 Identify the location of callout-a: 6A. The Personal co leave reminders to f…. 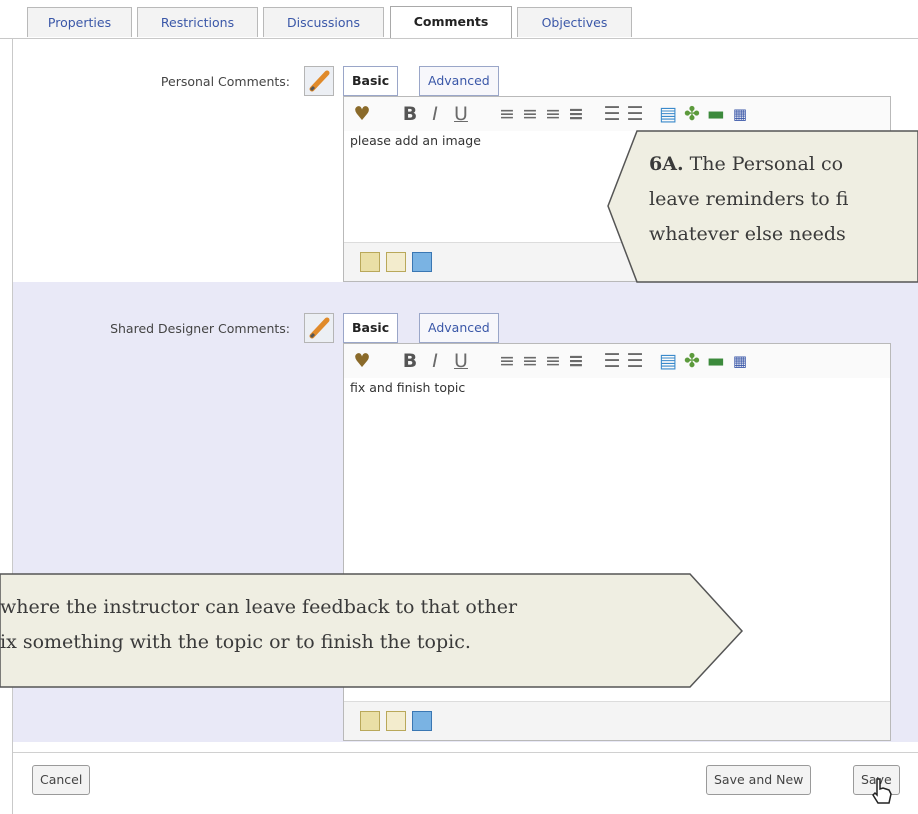
(783, 199).